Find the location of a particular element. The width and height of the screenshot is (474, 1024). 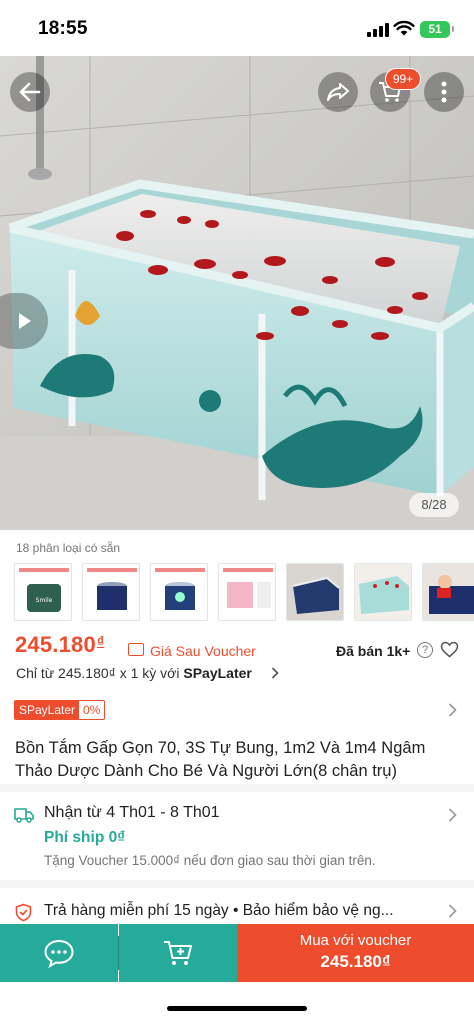

shield-icon is located at coordinates (23, 912).